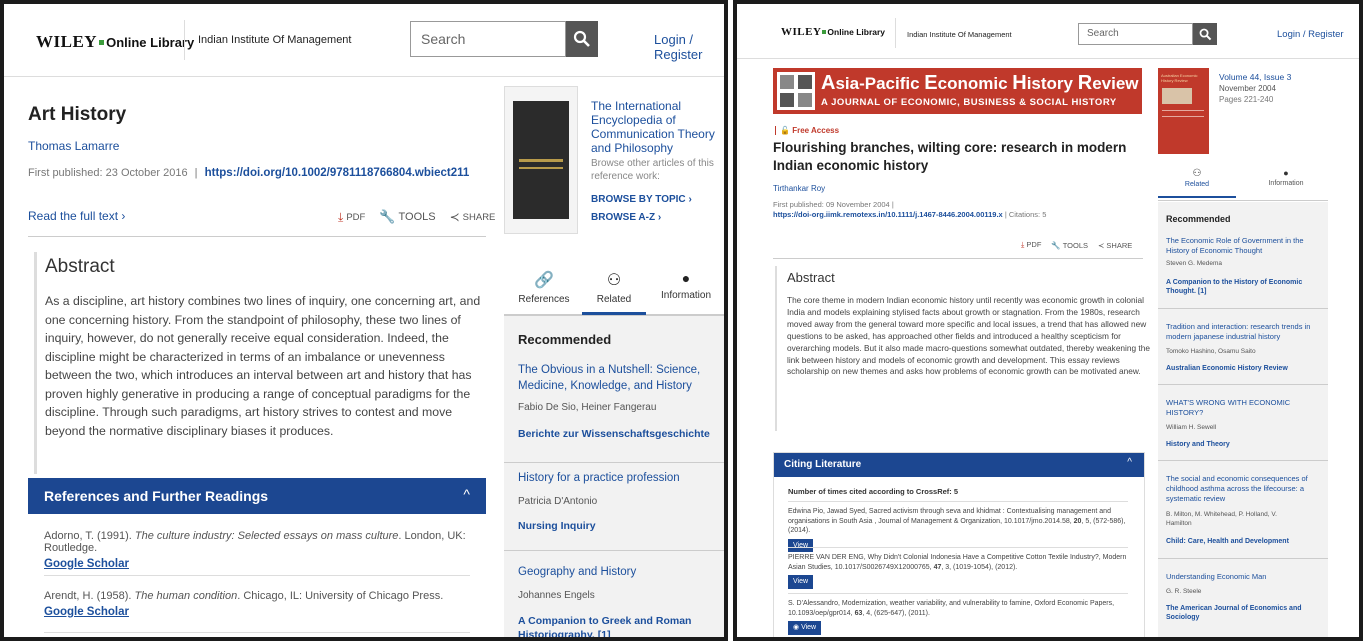 This screenshot has height=641, width=1363. Describe the element at coordinates (690, 199) in the screenshot. I see `chevron-right-icon: ›` at that location.